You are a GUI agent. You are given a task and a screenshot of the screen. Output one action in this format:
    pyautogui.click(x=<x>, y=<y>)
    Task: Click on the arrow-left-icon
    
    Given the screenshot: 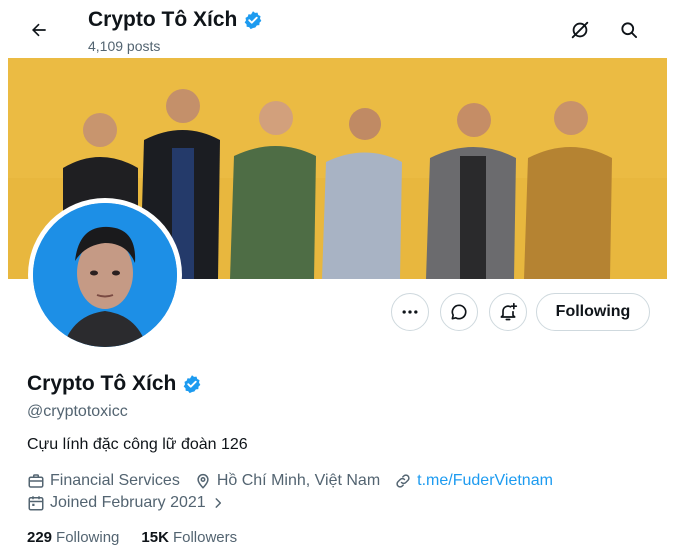 What is the action you would take?
    pyautogui.click(x=39, y=30)
    